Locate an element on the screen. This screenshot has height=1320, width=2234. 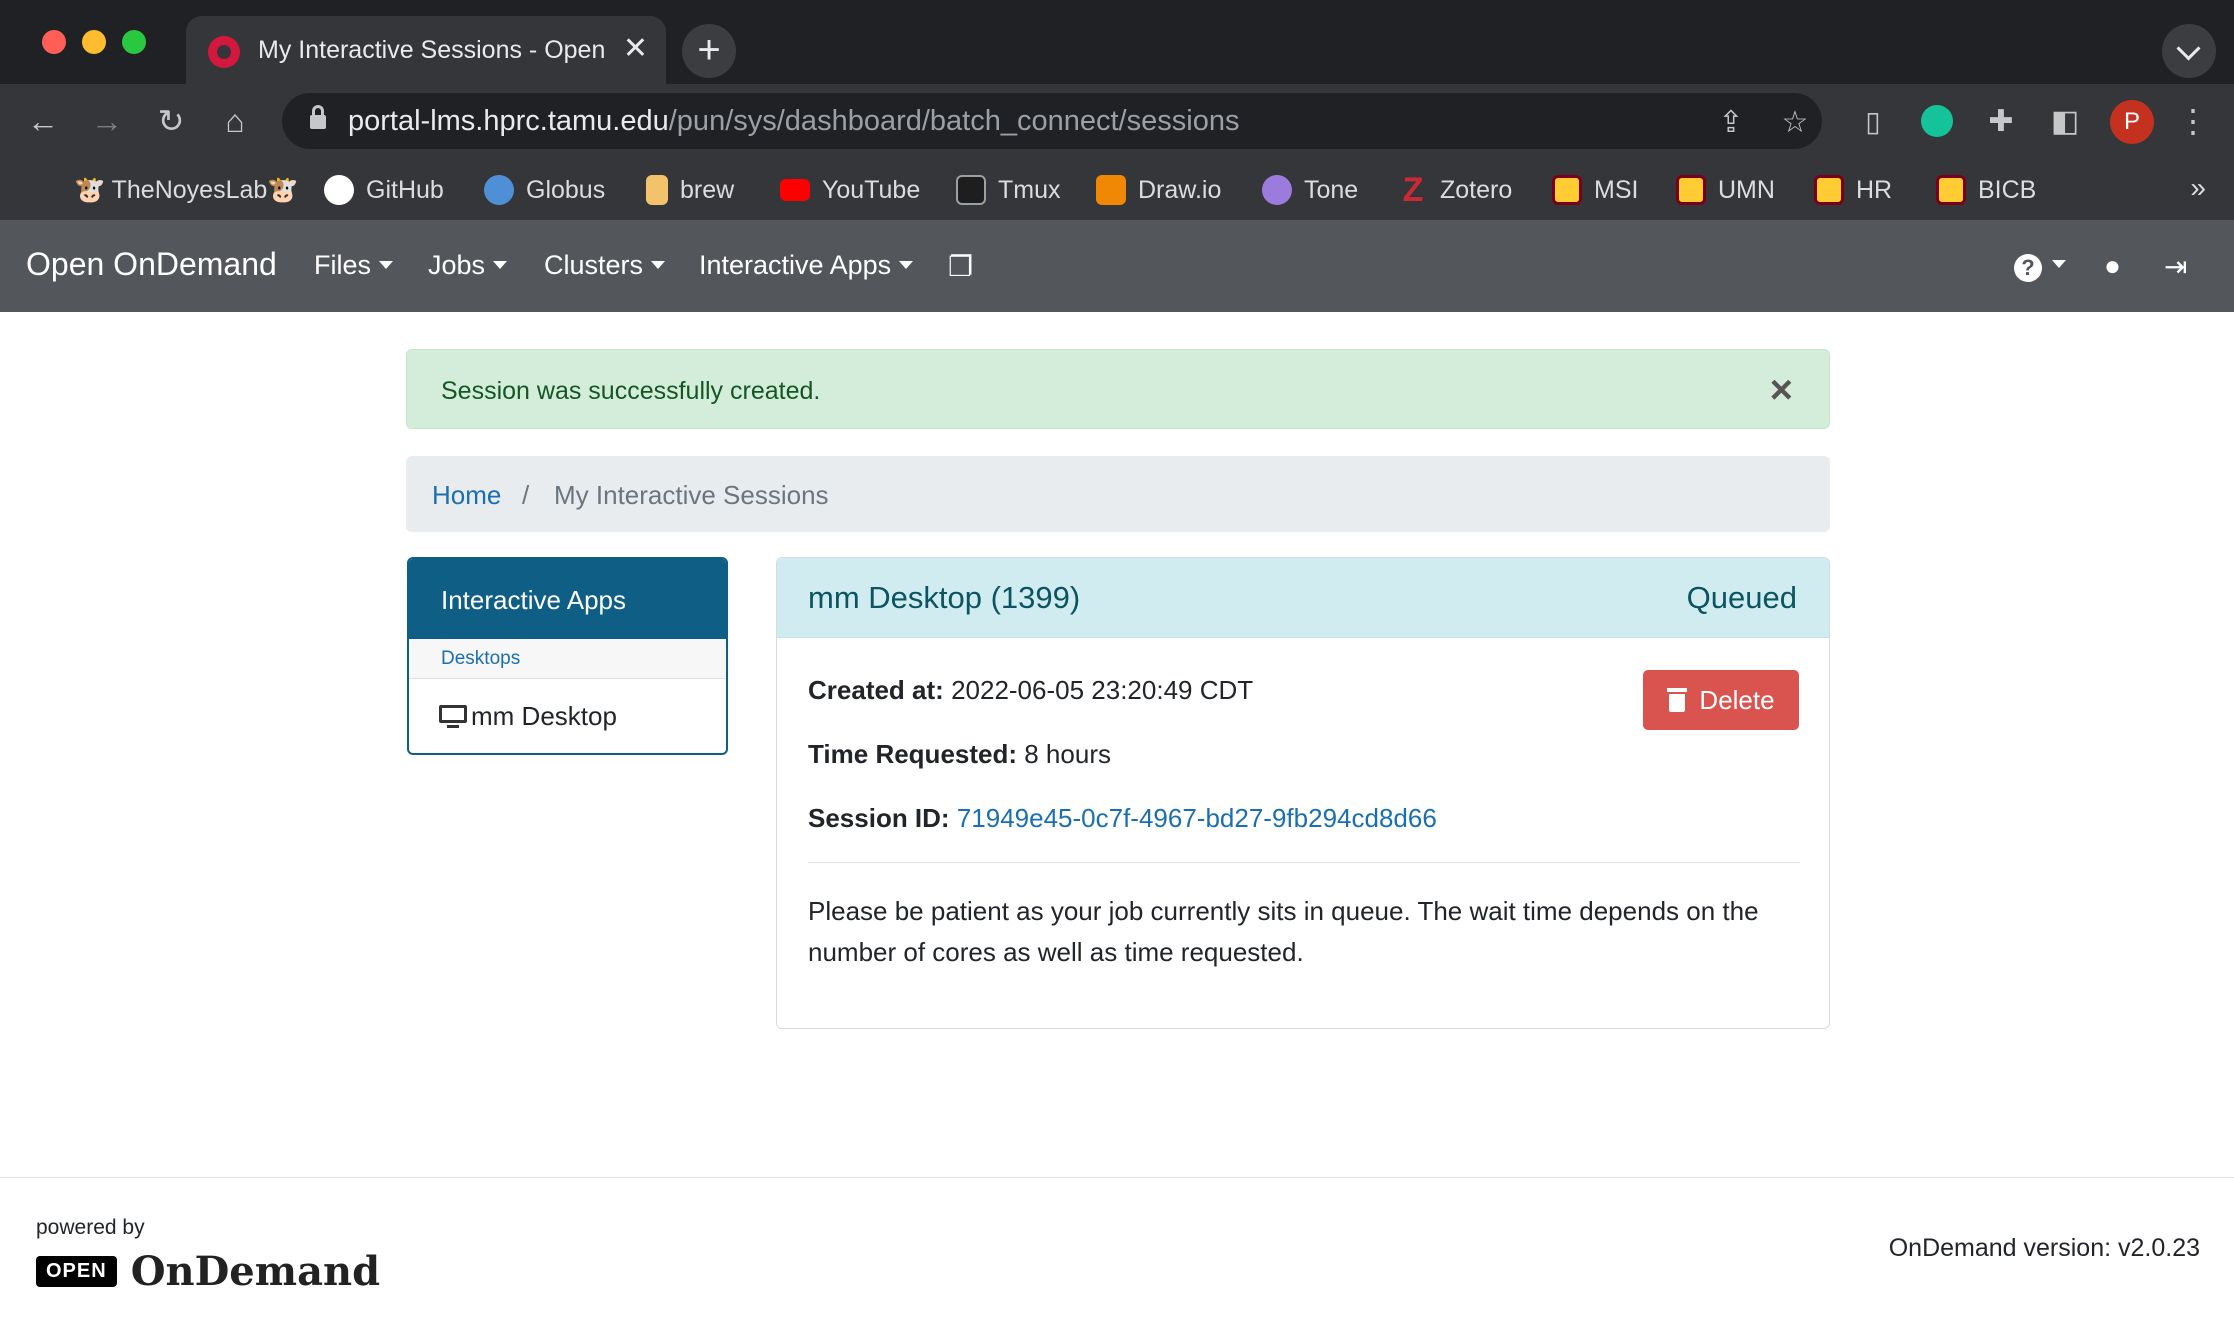
new-tab-button: + is located at coordinates (709, 51).